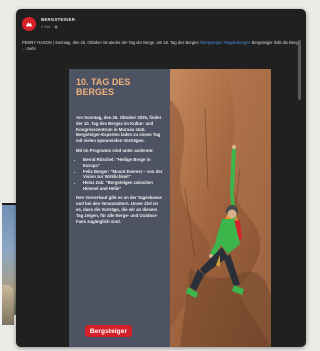 The image size is (320, 351). I want to click on page-name: BERGSTEIGER, so click(58, 19).